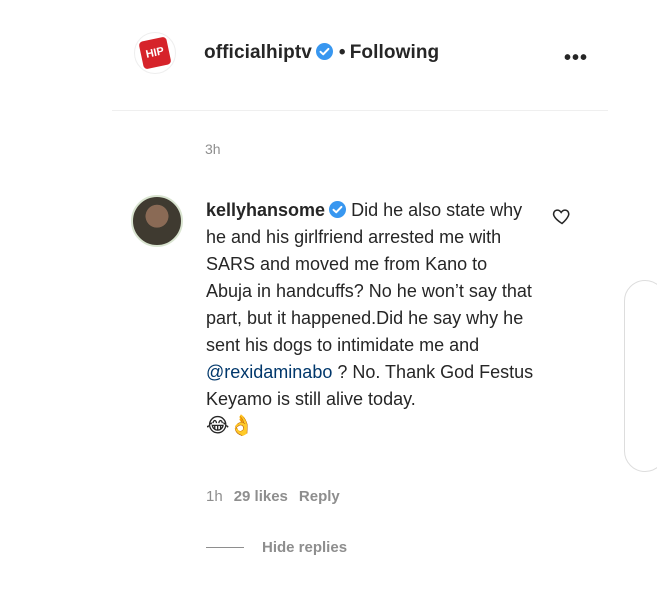 The height and width of the screenshot is (607, 657). I want to click on heart-outline-icon, so click(562, 216).